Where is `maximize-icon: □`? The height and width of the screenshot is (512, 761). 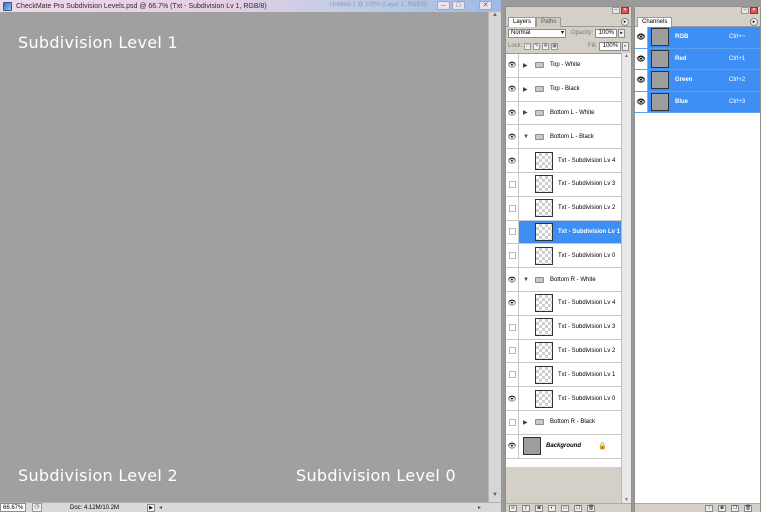 maximize-icon: □ is located at coordinates (458, 5).